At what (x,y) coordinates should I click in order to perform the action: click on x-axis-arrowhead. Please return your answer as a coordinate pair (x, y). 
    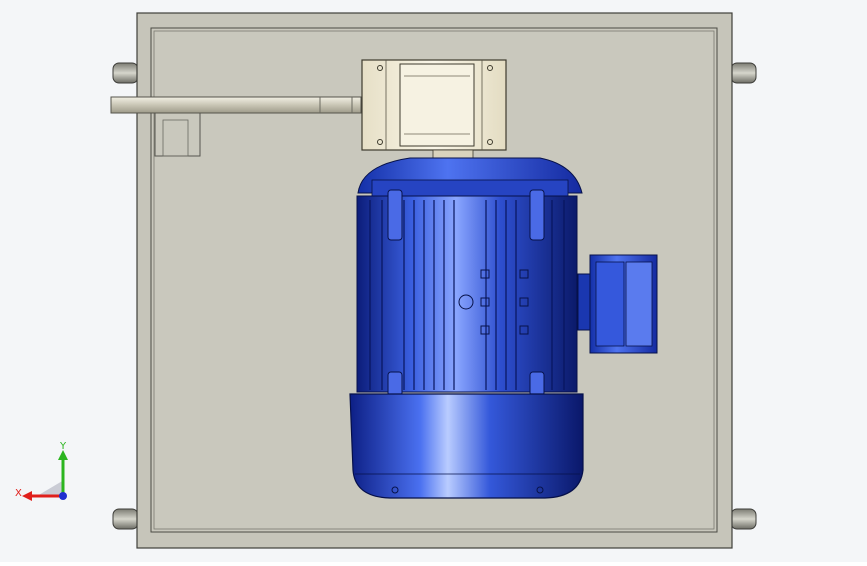
    Looking at the image, I should click on (27, 496).